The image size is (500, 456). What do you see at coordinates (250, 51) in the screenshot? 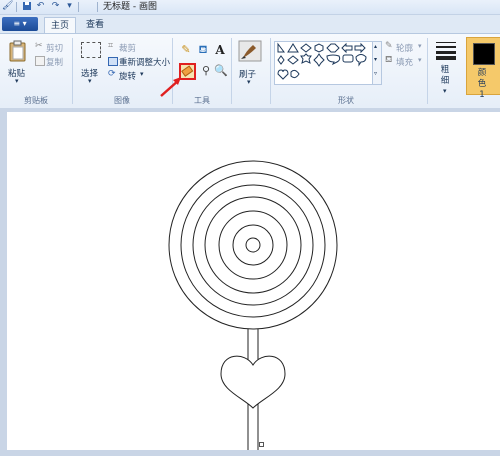
I see `brush-icon` at bounding box center [250, 51].